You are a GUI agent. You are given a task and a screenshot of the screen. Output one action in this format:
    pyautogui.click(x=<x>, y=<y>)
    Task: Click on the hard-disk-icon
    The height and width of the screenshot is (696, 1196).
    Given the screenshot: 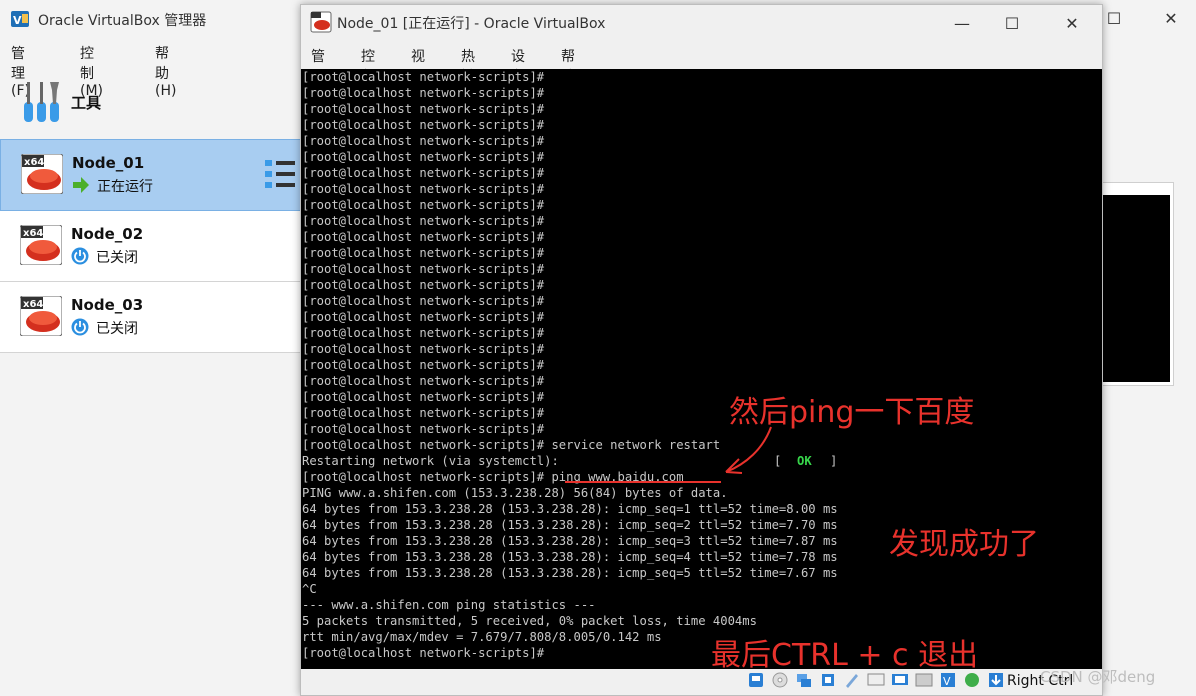 What is the action you would take?
    pyautogui.click(x=756, y=680)
    